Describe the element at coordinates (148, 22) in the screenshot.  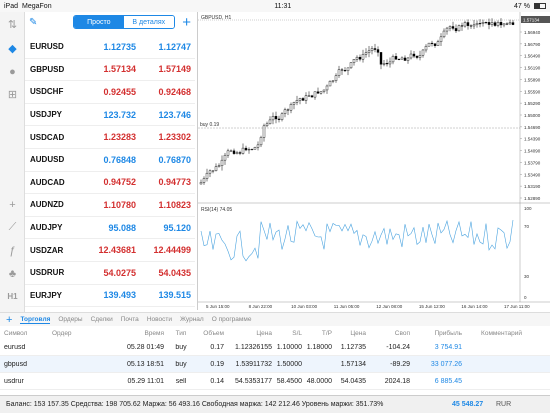
I see `tab-detailed: В деталях` at that location.